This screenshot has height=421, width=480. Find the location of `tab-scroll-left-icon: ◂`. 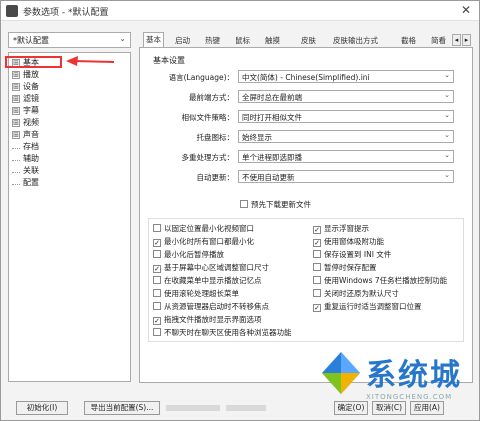

tab-scroll-left-icon: ◂ is located at coordinates (456, 40).